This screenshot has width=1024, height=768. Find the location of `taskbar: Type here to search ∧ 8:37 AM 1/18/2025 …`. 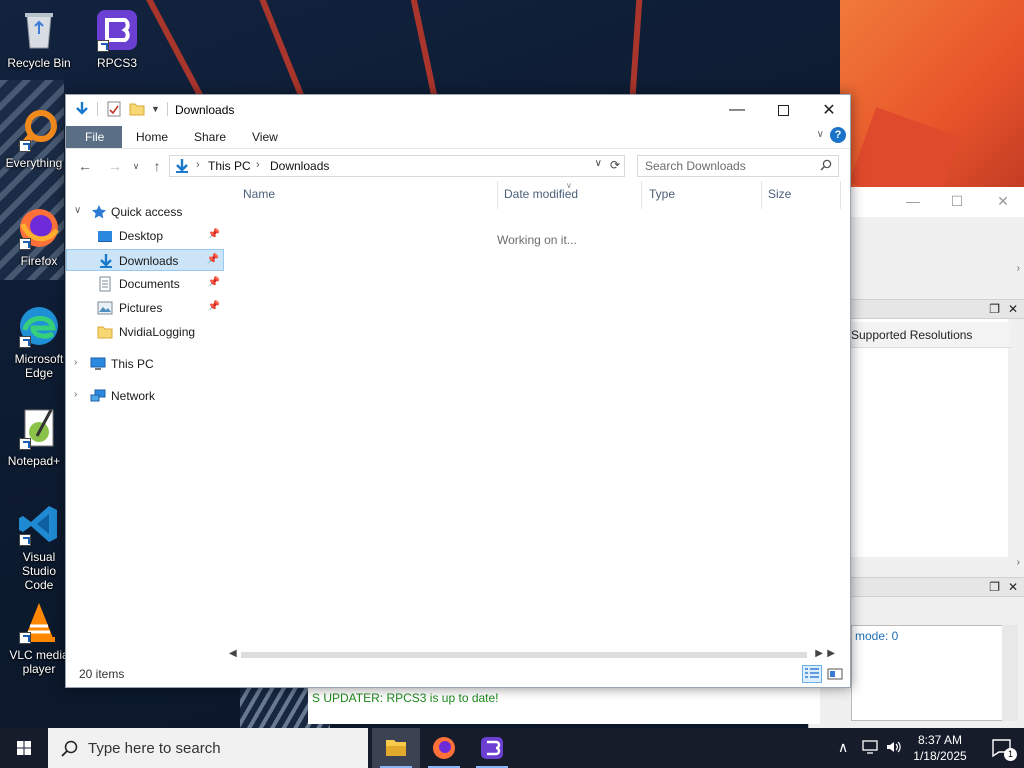

taskbar: Type here to search ∧ 8:37 AM 1/18/2025 … is located at coordinates (512, 748).